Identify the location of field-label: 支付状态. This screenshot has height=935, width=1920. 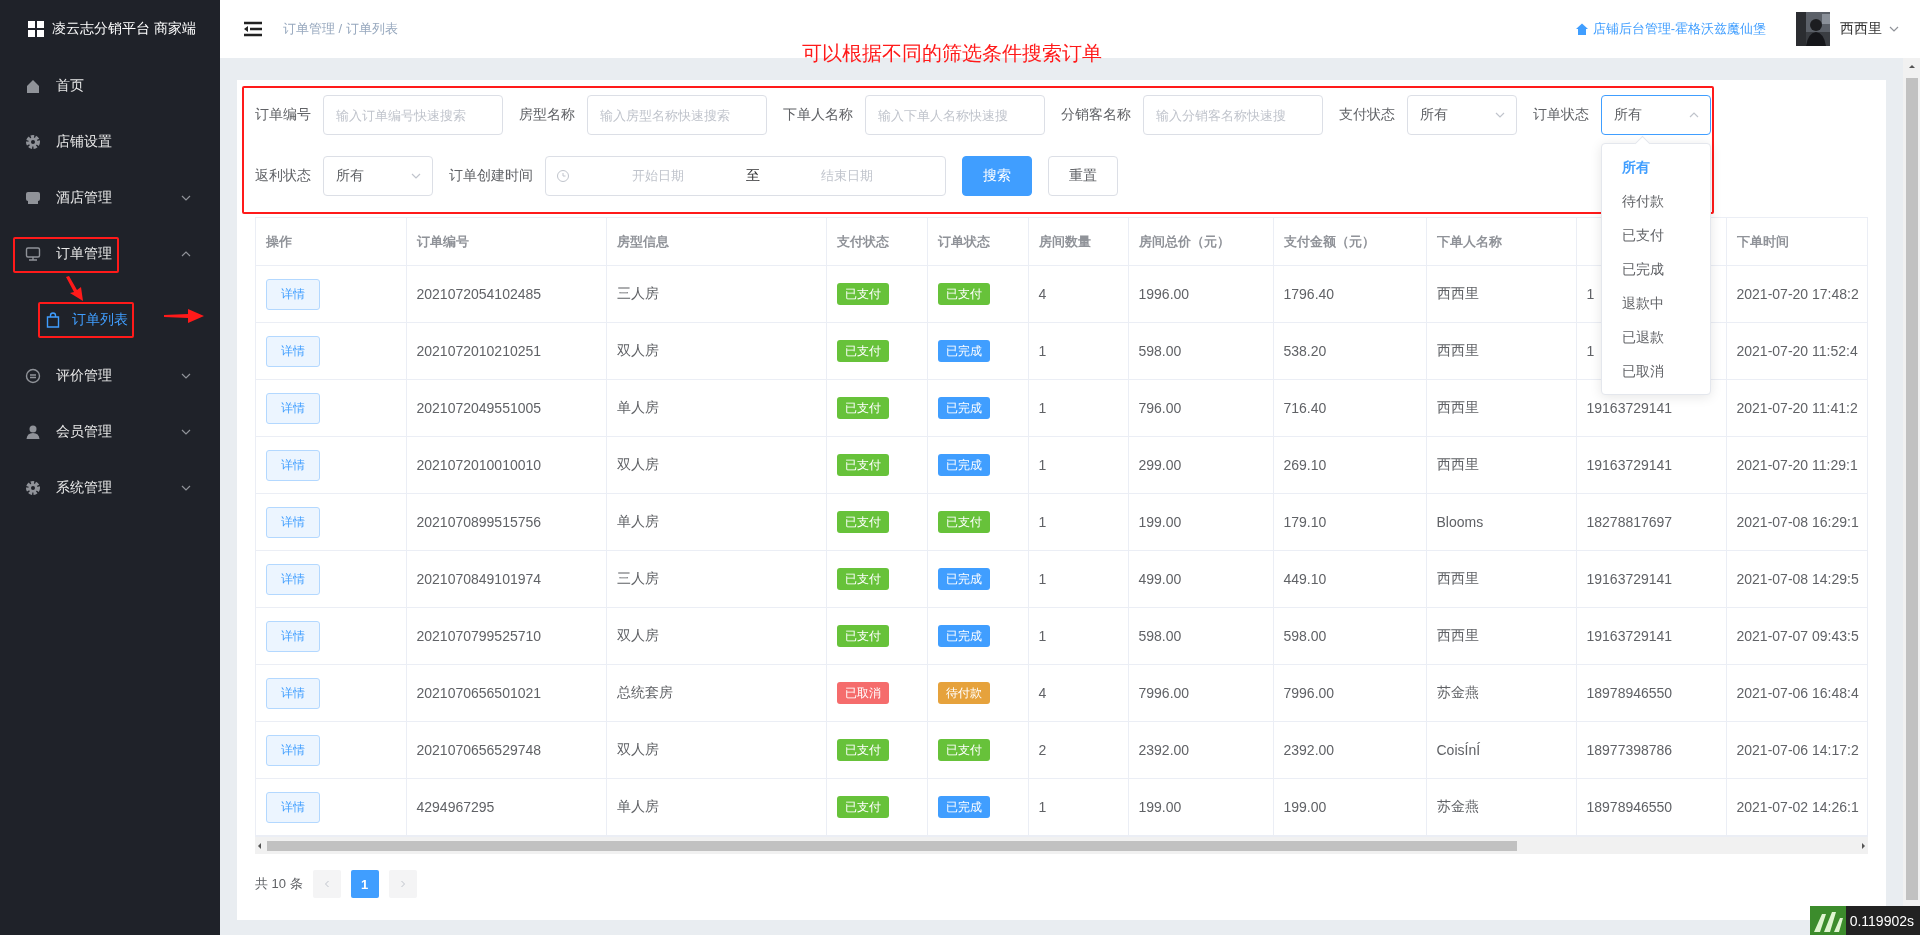
(1367, 115).